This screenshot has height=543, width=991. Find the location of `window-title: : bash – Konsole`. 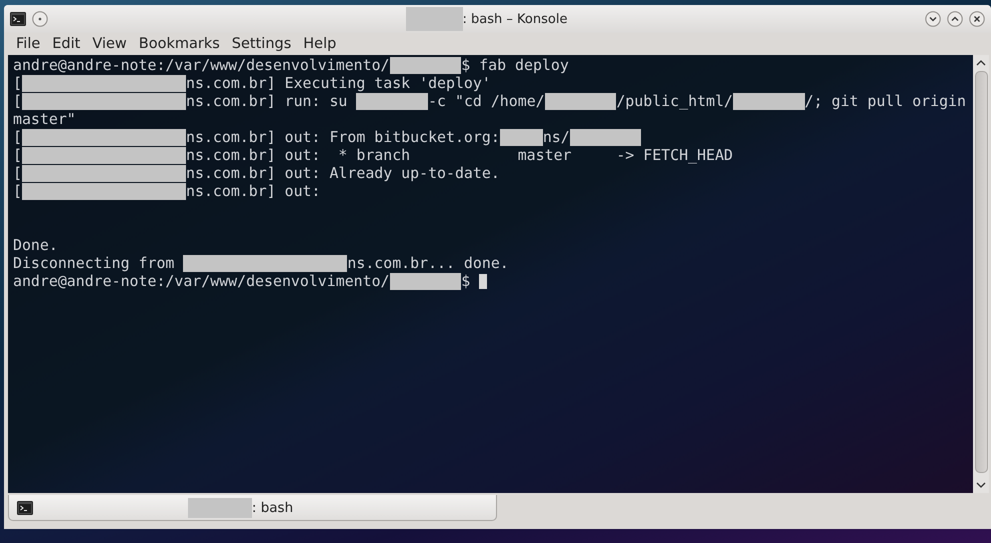

window-title: : bash – Konsole is located at coordinates (515, 19).